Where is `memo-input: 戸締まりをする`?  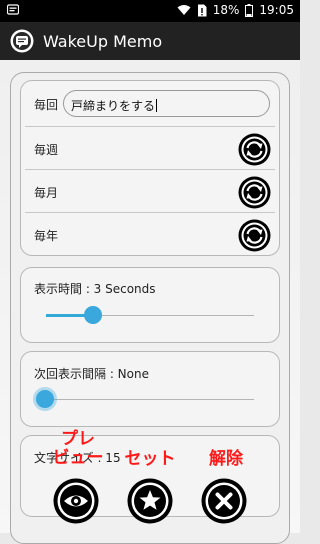 memo-input: 戸締まりをする is located at coordinates (166, 103).